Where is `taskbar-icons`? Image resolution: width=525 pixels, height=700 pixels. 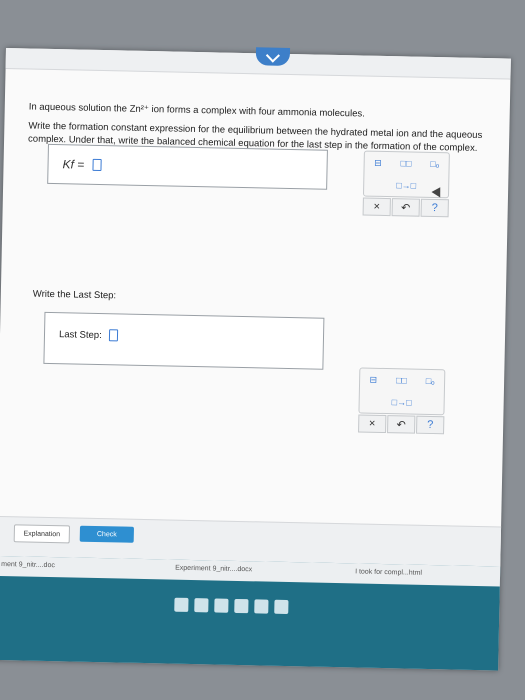 taskbar-icons is located at coordinates (231, 606).